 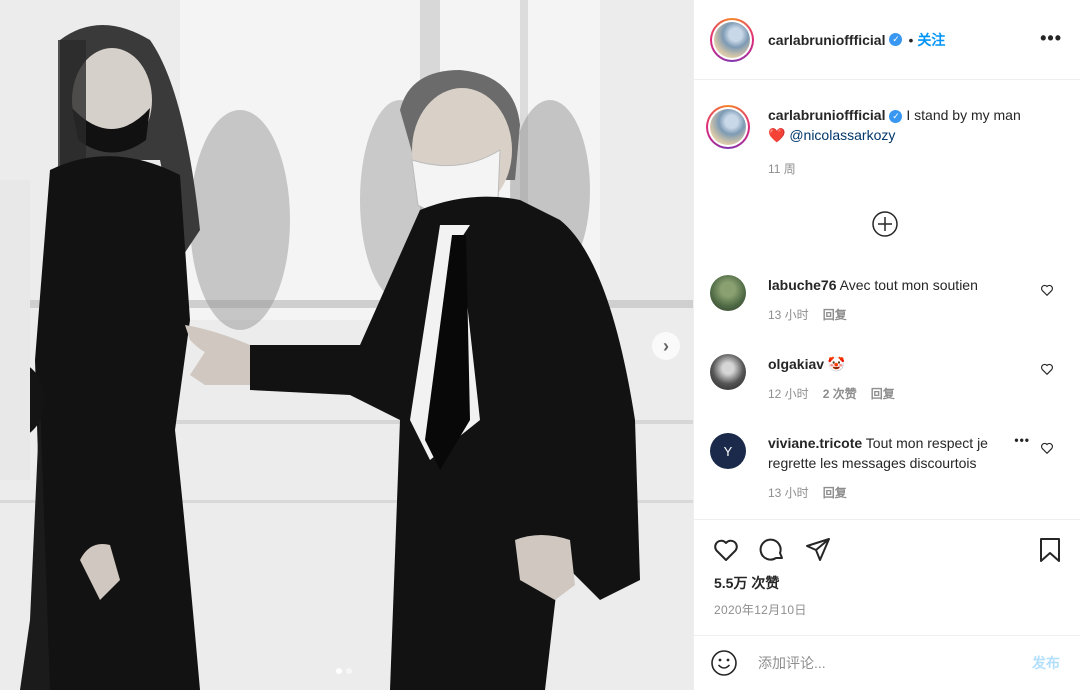 What do you see at coordinates (826, 40) in the screenshot?
I see `author-username: carlabrunioffficial` at bounding box center [826, 40].